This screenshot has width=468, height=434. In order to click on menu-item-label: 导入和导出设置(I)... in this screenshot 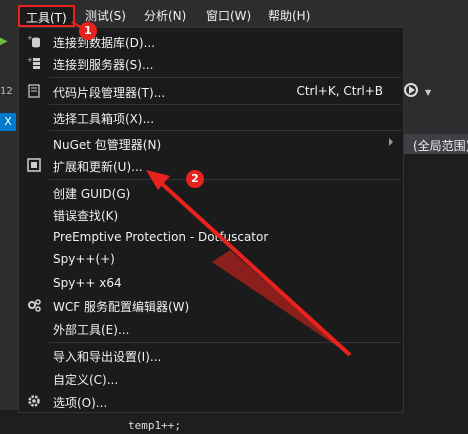, I will do `click(107, 357)`.